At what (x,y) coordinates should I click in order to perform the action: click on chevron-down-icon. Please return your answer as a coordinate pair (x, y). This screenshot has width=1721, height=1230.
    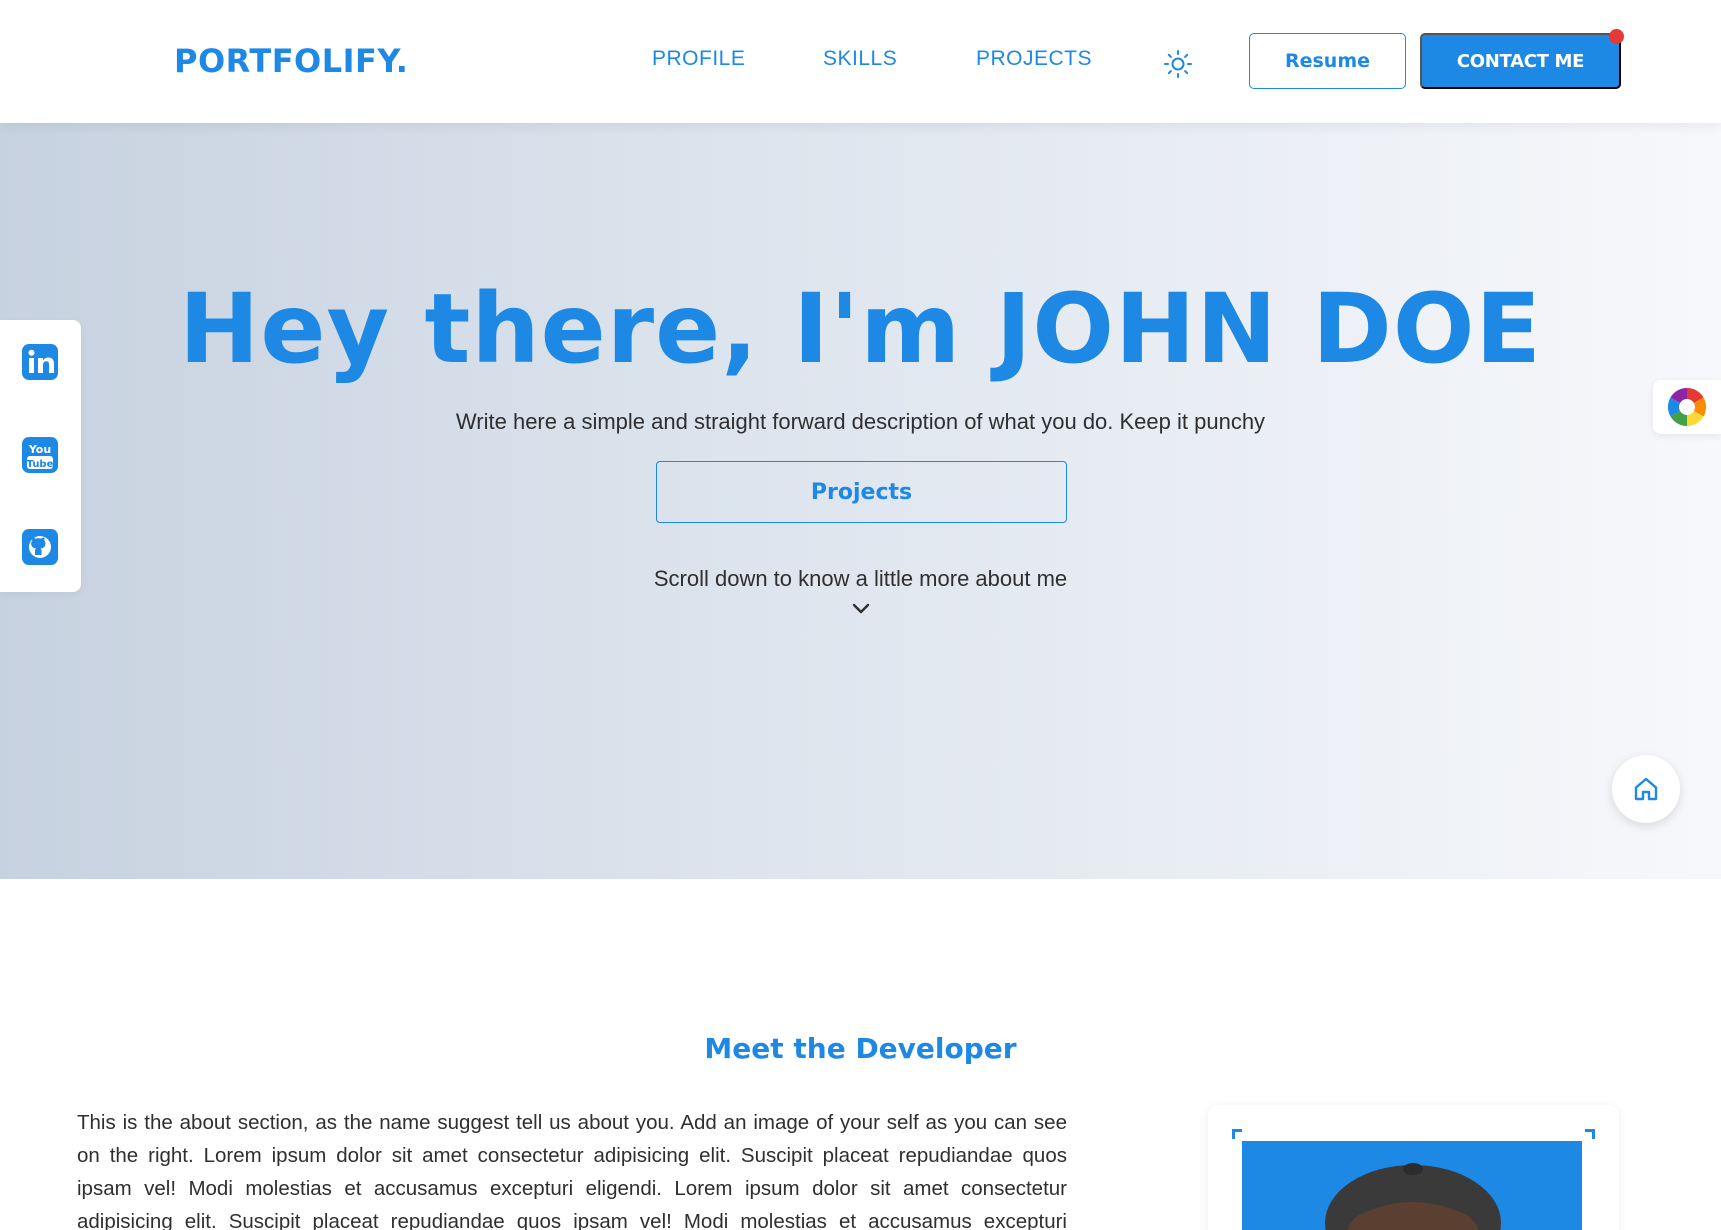
    Looking at the image, I should click on (861, 609).